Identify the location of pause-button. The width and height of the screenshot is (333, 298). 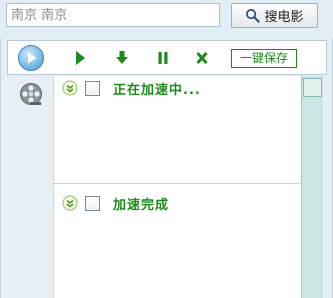
(163, 57).